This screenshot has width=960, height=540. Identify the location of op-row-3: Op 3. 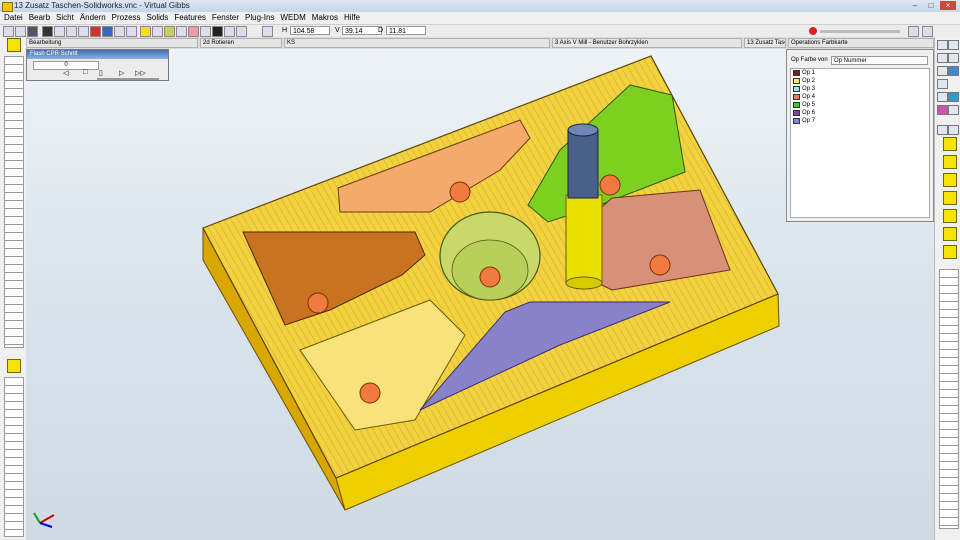
(860, 89).